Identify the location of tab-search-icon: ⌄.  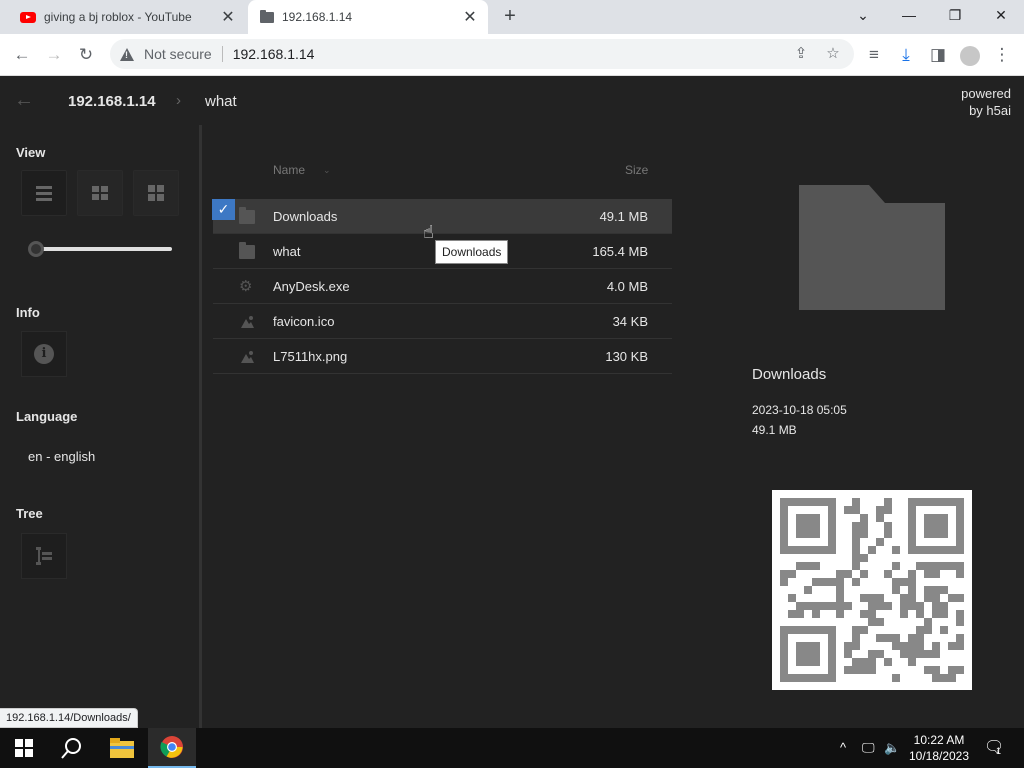
(863, 15).